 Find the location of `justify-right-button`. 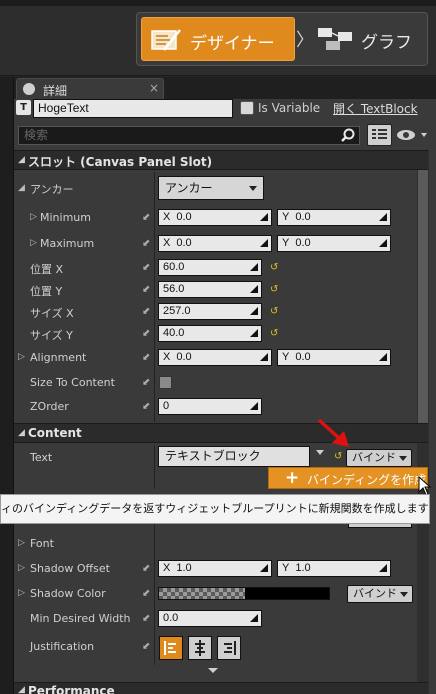

justify-right-button is located at coordinates (229, 648).